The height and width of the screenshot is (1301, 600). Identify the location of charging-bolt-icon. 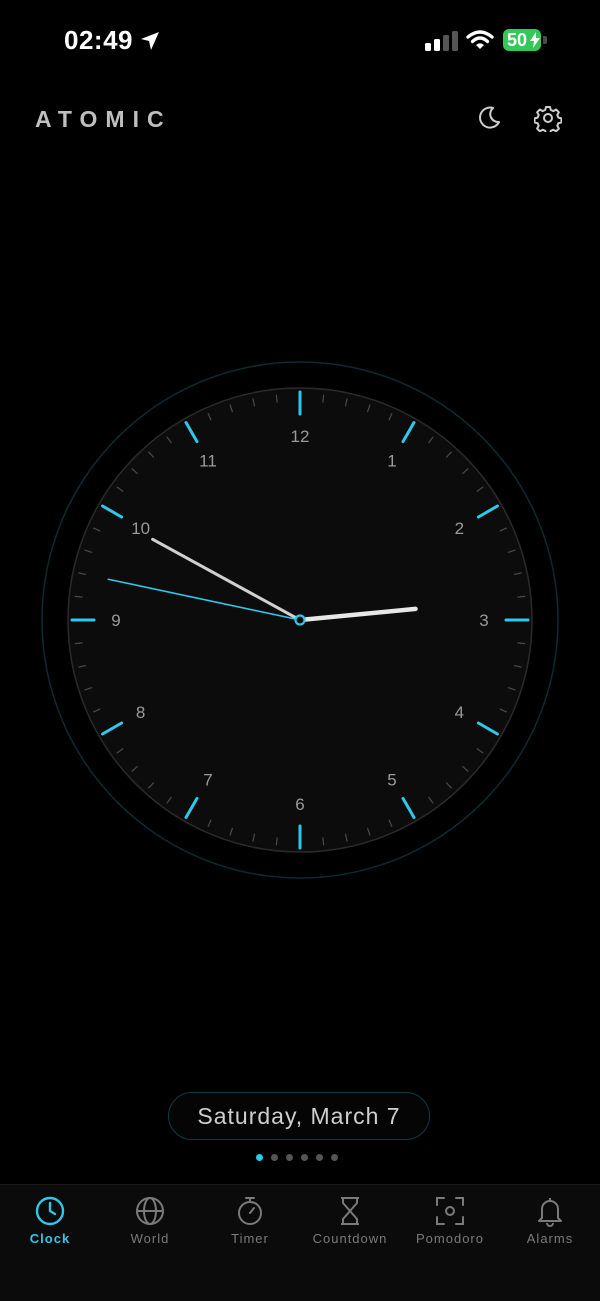
(535, 40).